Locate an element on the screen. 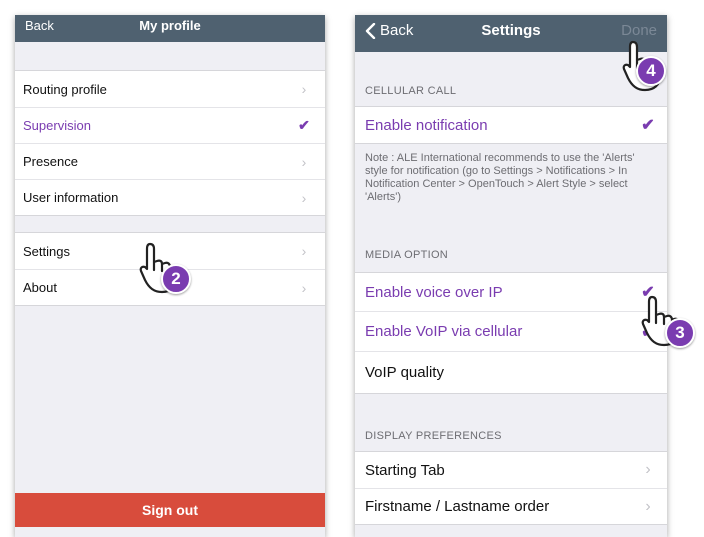 This screenshot has width=704, height=537. section-header-media: MEDIA OPTION is located at coordinates (407, 255).